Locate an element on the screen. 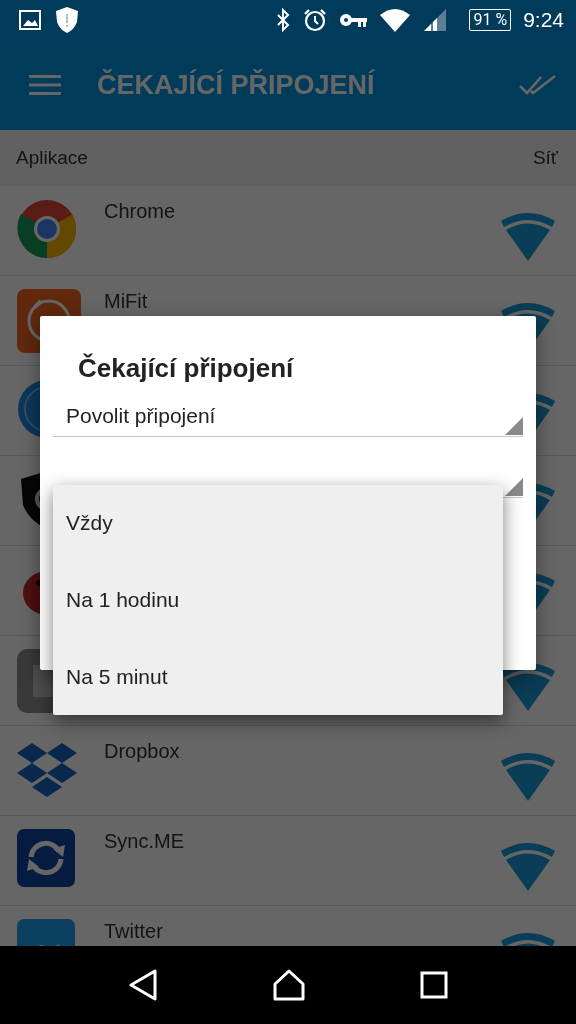 The width and height of the screenshot is (576, 1024). column-heading: Aplikace is located at coordinates (52, 158).